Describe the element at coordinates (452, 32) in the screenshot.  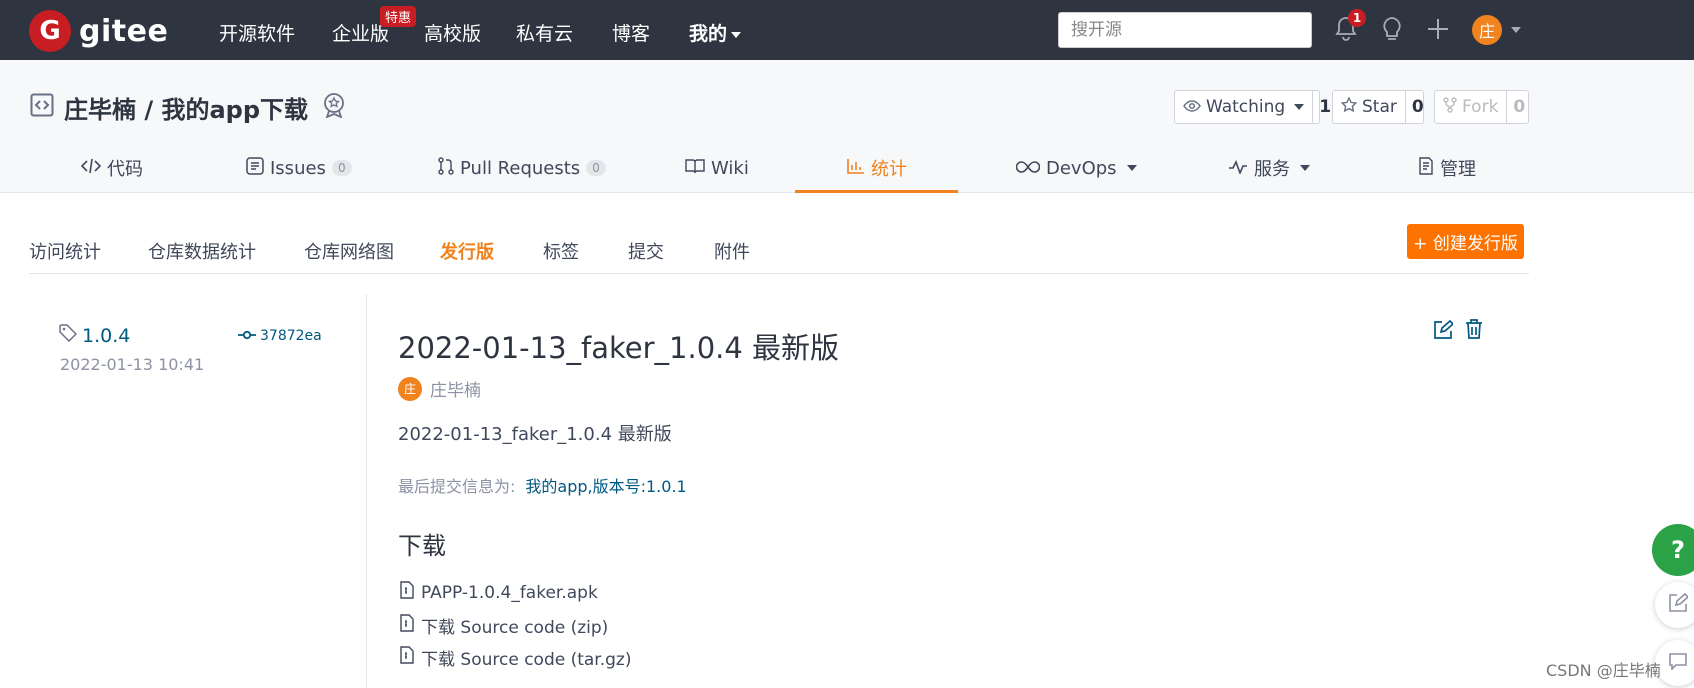
I see `nav-university: 高校版` at that location.